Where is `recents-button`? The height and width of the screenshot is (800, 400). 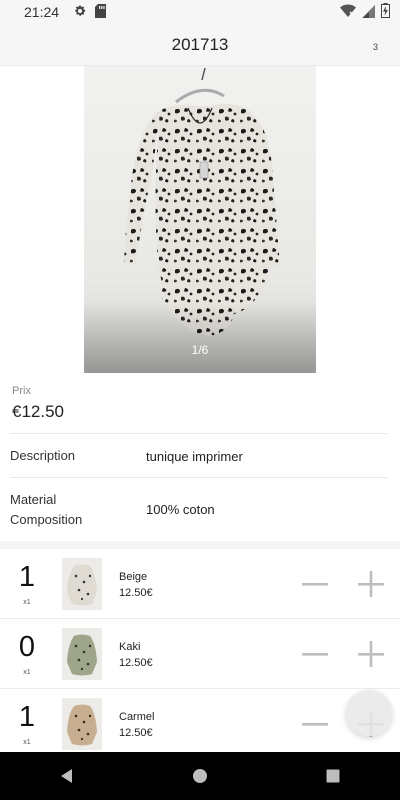
recents-button is located at coordinates (333, 776).